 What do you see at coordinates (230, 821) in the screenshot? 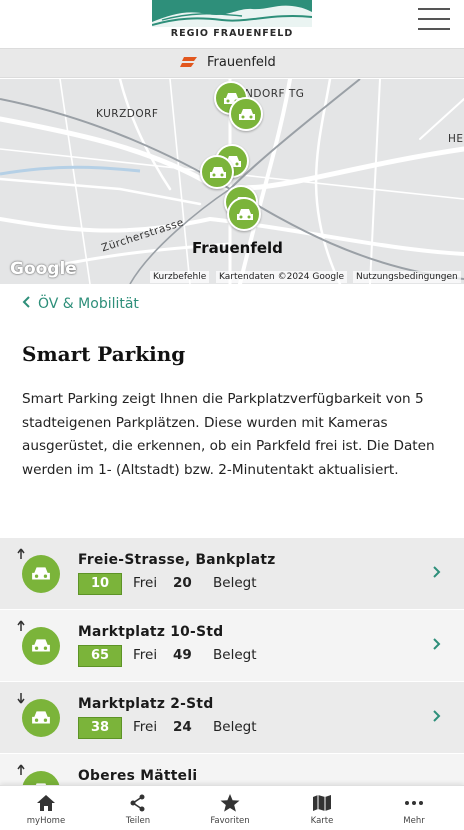
I see `nav-label: Favoriten` at bounding box center [230, 821].